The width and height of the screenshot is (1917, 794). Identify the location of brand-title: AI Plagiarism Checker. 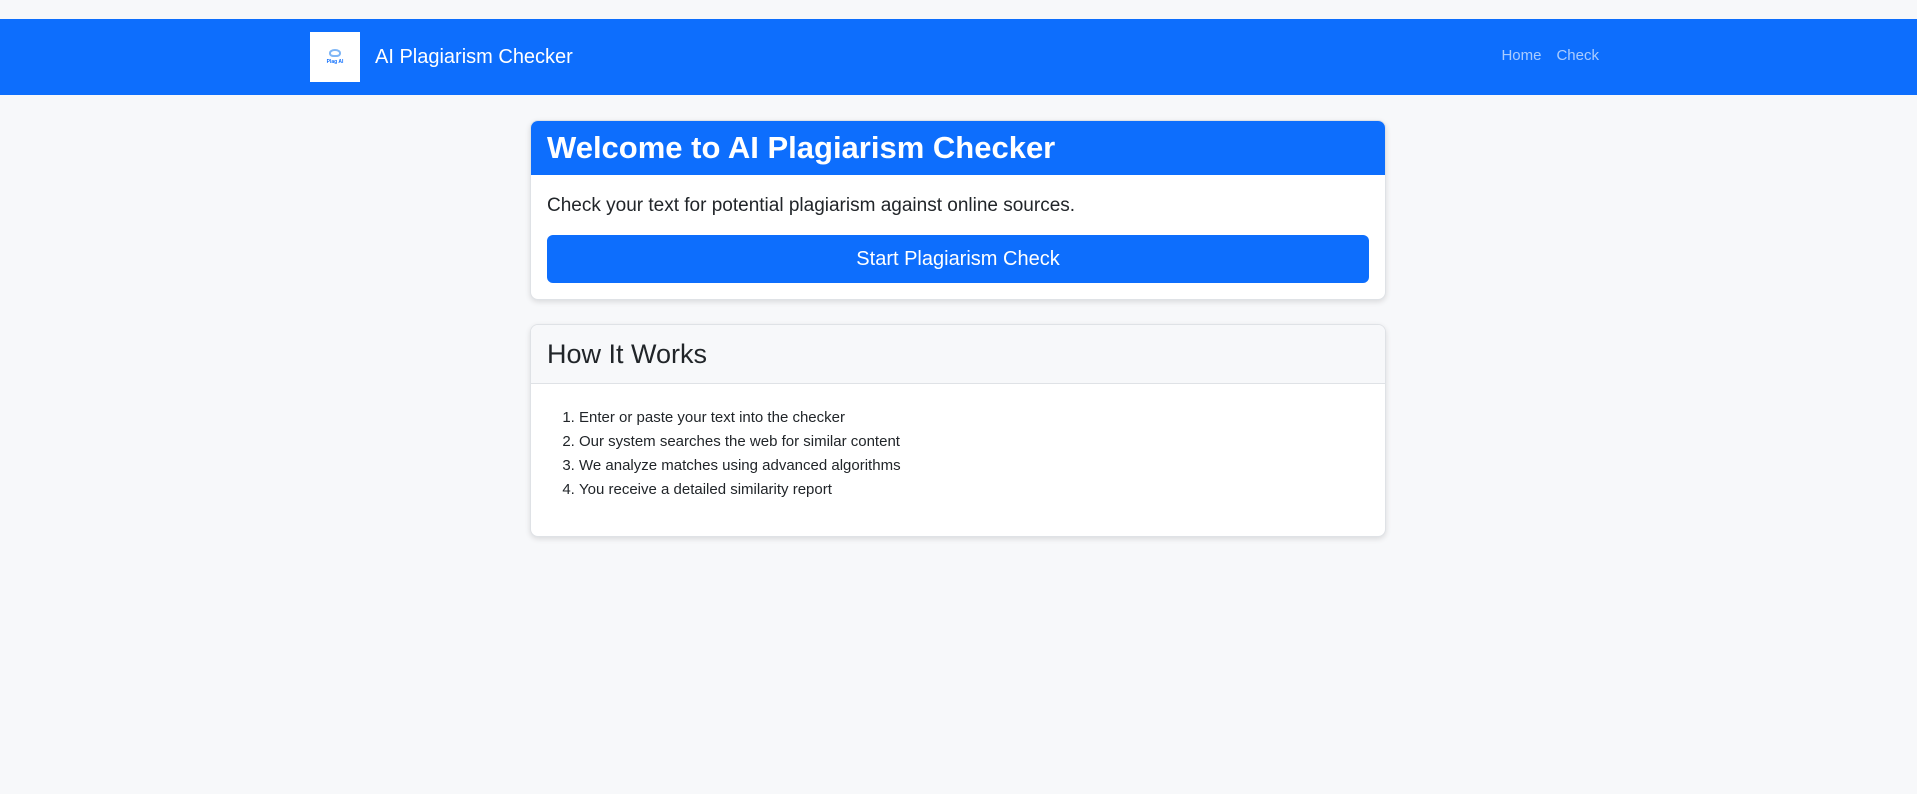
(474, 57).